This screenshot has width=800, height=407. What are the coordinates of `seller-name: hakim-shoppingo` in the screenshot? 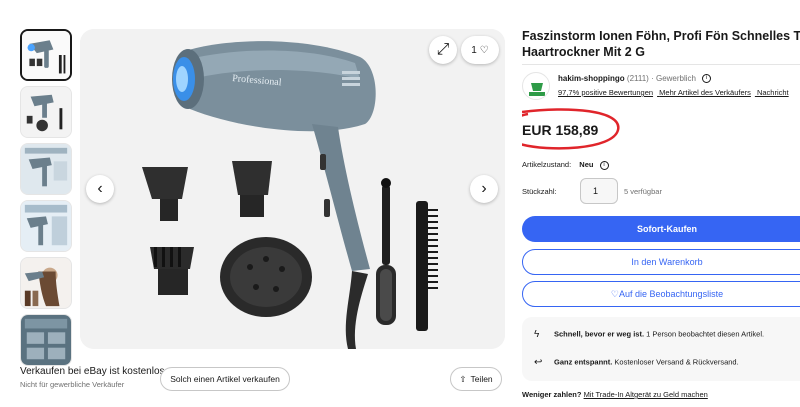 It's located at (591, 78).